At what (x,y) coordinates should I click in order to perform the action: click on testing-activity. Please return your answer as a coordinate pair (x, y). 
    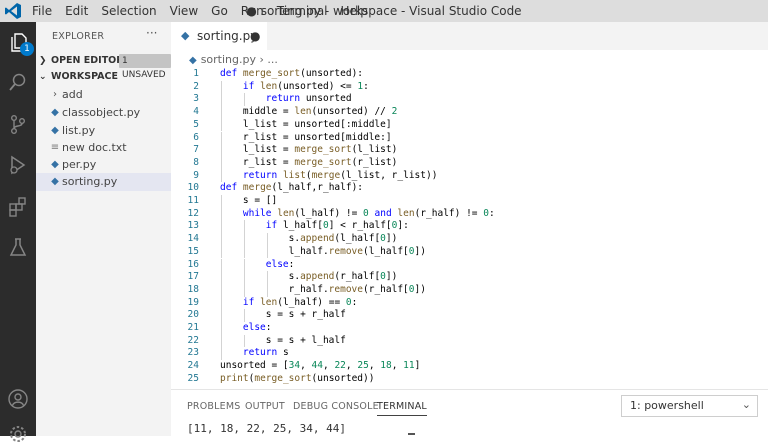
    Looking at the image, I should click on (18, 247).